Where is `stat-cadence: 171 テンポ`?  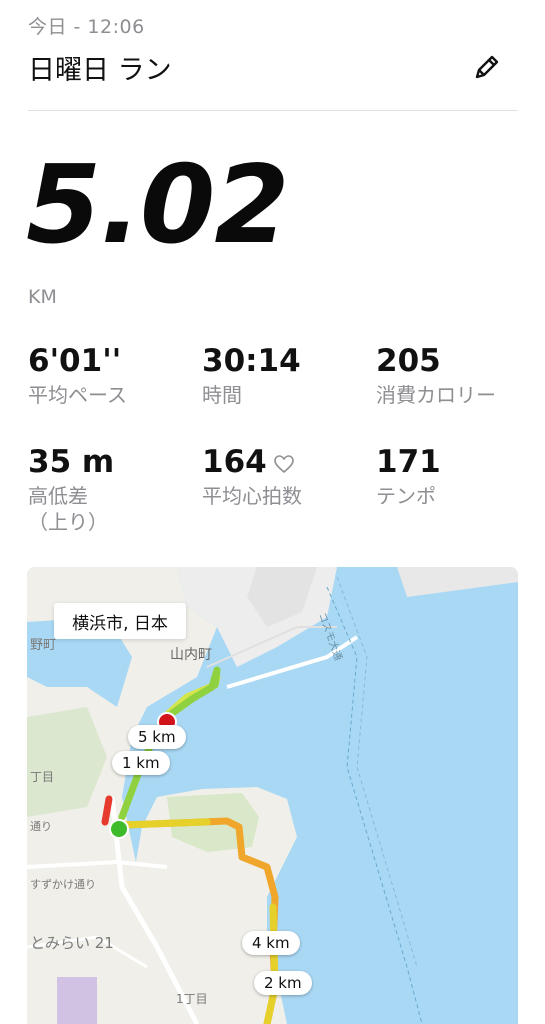 stat-cadence: 171 テンポ is located at coordinates (460, 477).